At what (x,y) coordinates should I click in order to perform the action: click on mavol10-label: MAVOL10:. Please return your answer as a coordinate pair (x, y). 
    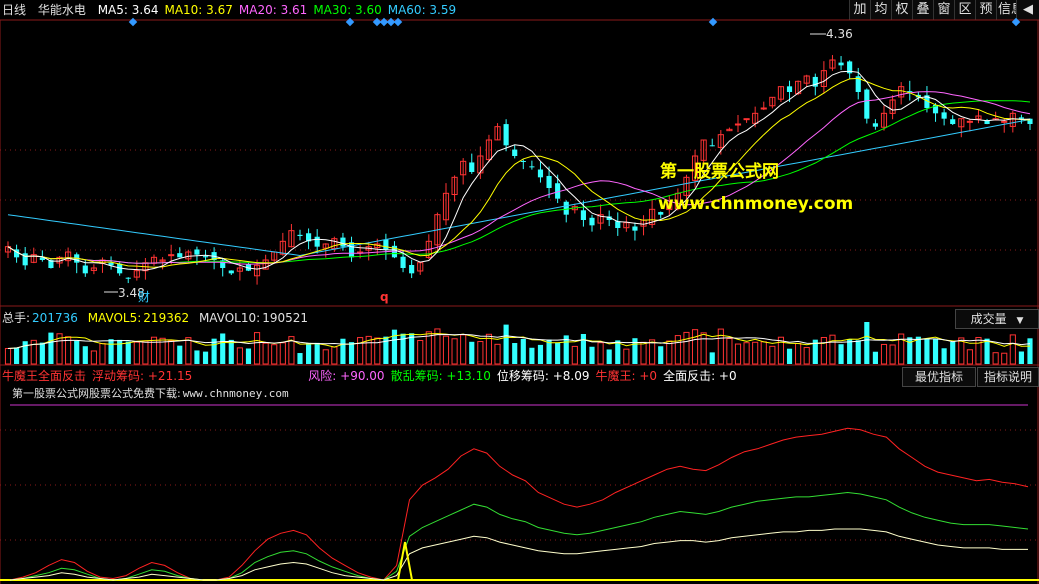
    Looking at the image, I should click on (229, 318).